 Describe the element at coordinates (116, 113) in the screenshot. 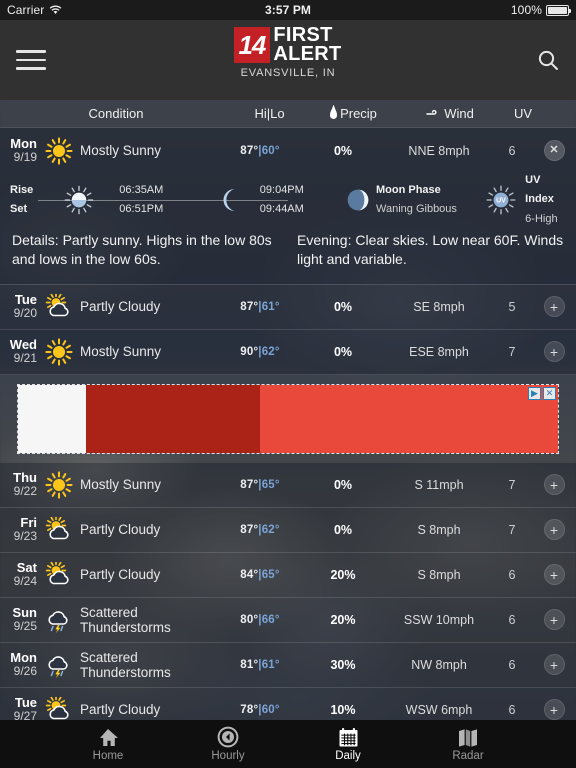

I see `column-header-condition: Condition` at that location.